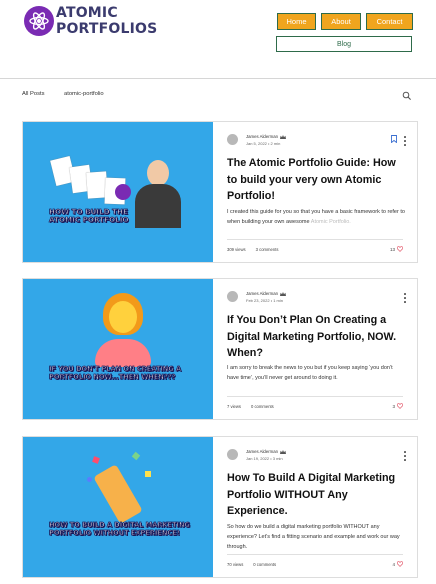 The image size is (436, 584). I want to click on logo-line-2: PORTFOLIOS, so click(107, 29).